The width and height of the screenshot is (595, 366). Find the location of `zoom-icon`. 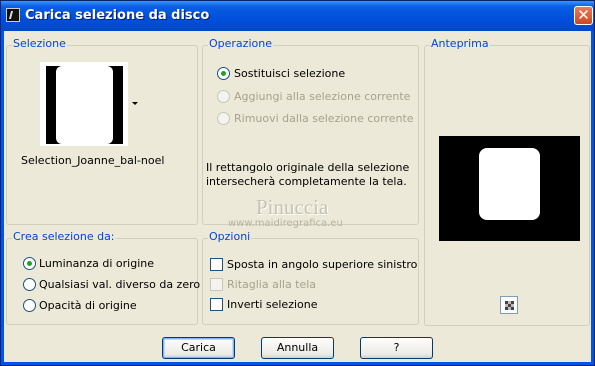

zoom-icon is located at coordinates (509, 305).